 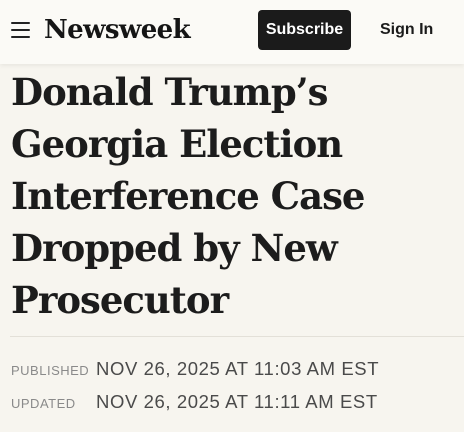 I want to click on updated-timestamp: NOV 26, 2025 AT 11:11 AM EST, so click(x=237, y=401).